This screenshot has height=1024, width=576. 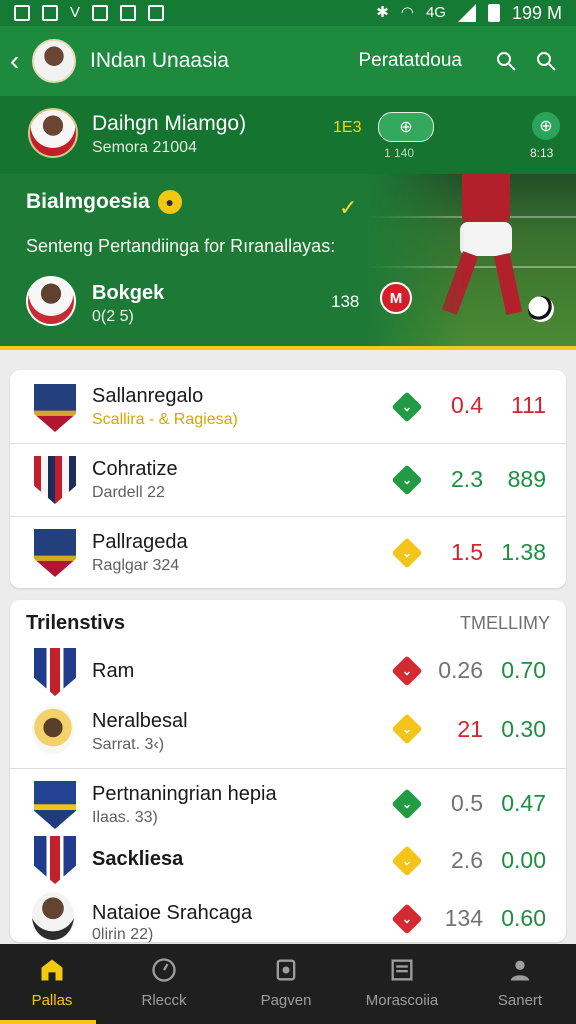 I want to click on tab-morascoiia: Morascoiia, so click(x=402, y=985).